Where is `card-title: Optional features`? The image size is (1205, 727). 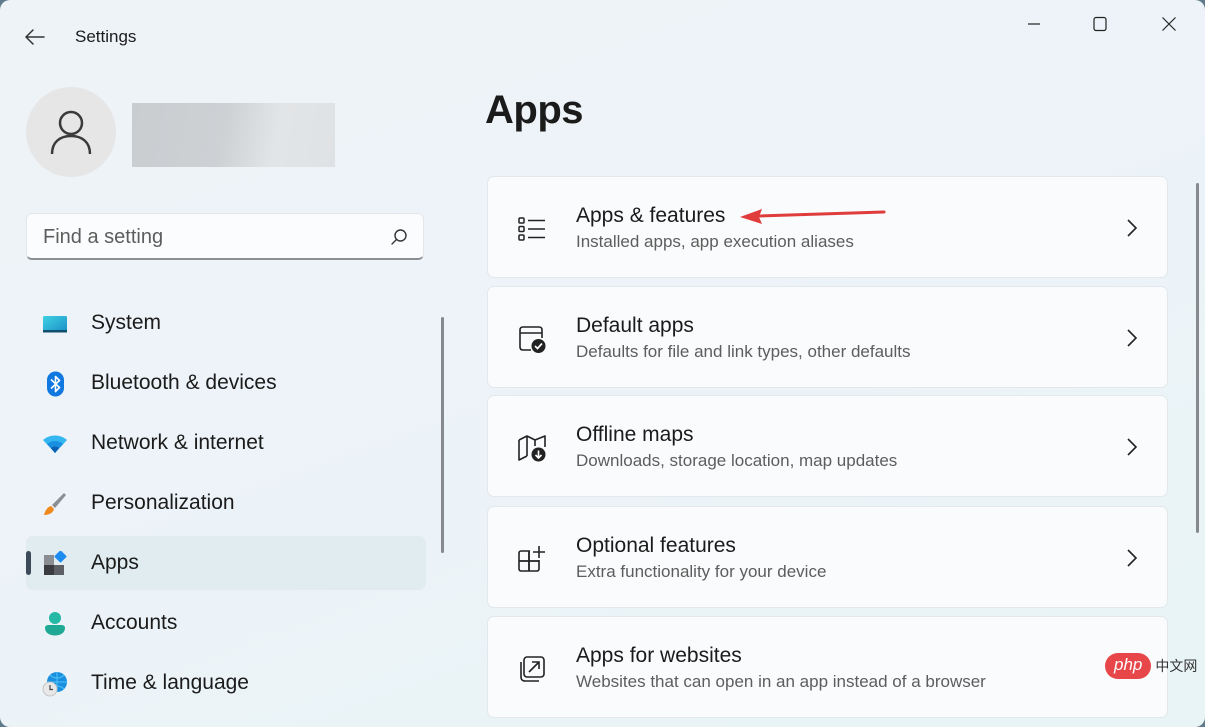 card-title: Optional features is located at coordinates (656, 545).